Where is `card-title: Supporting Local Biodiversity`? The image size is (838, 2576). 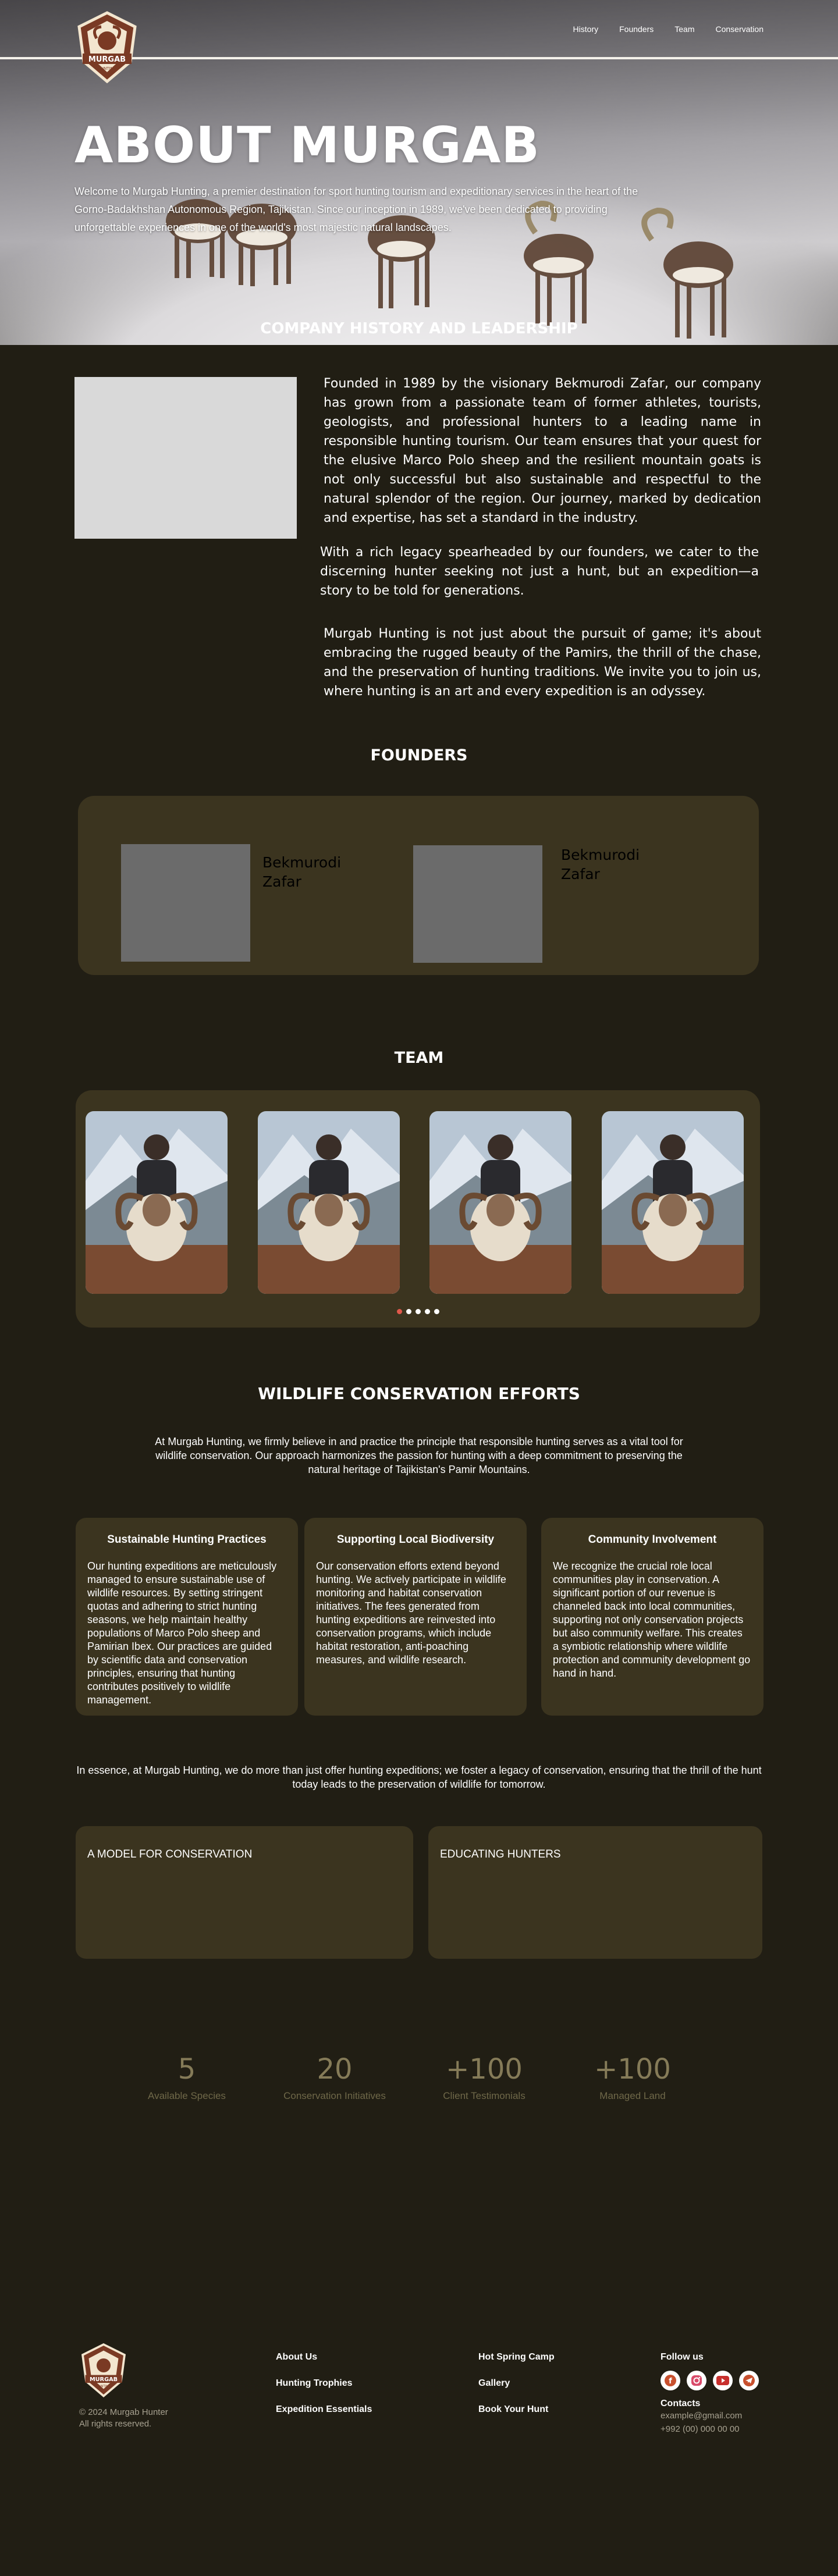 card-title: Supporting Local Biodiversity is located at coordinates (416, 1540).